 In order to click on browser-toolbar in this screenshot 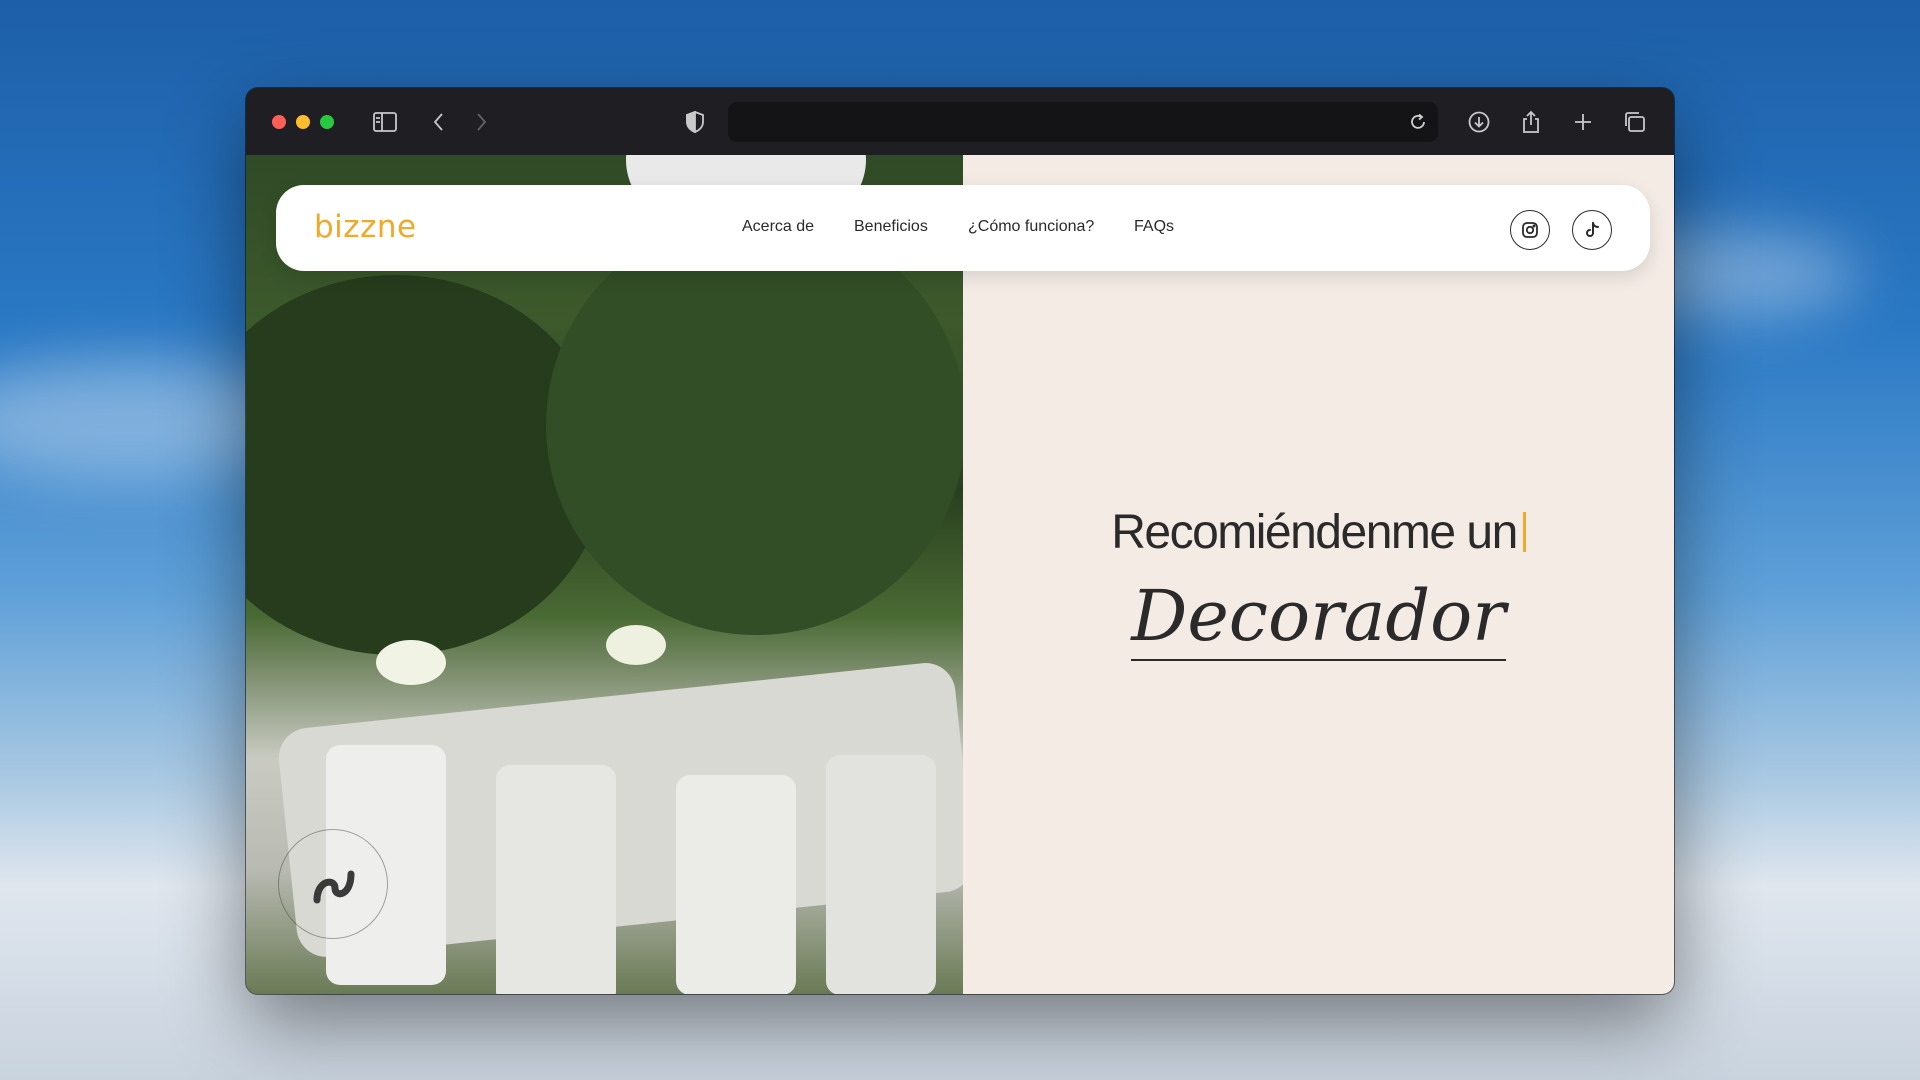, I will do `click(960, 121)`.